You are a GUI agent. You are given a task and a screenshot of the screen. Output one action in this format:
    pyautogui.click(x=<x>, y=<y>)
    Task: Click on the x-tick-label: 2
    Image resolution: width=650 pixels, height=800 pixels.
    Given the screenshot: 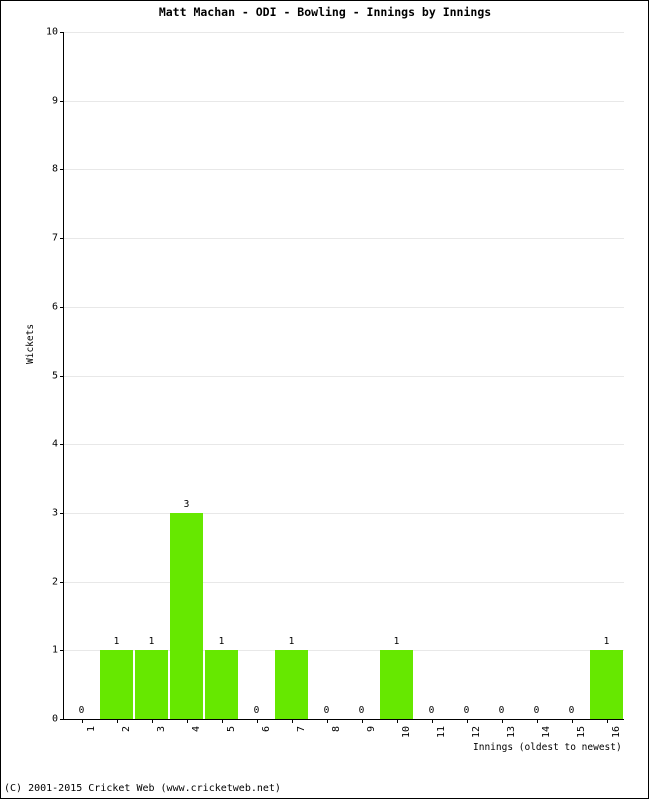 What is the action you would take?
    pyautogui.click(x=126, y=729)
    